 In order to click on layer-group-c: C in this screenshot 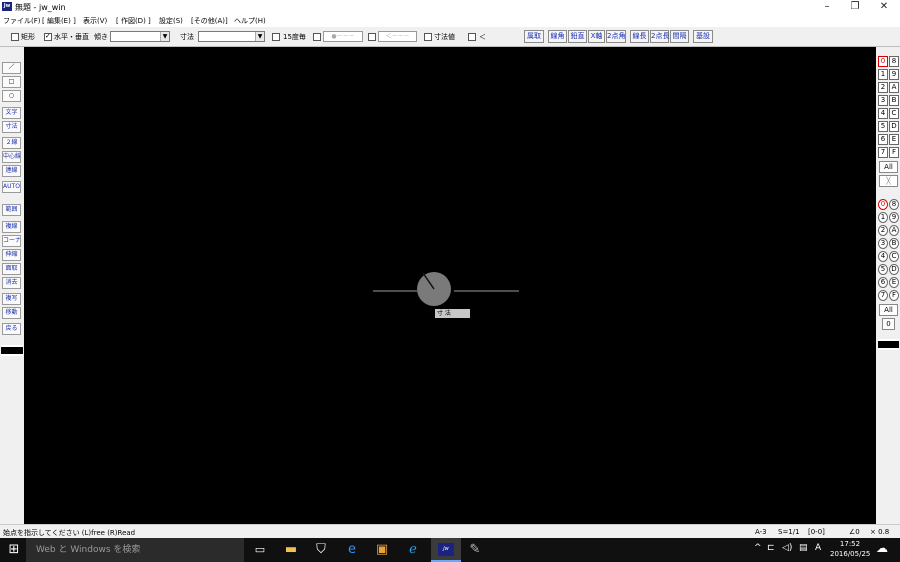, I will do `click(894, 113)`.